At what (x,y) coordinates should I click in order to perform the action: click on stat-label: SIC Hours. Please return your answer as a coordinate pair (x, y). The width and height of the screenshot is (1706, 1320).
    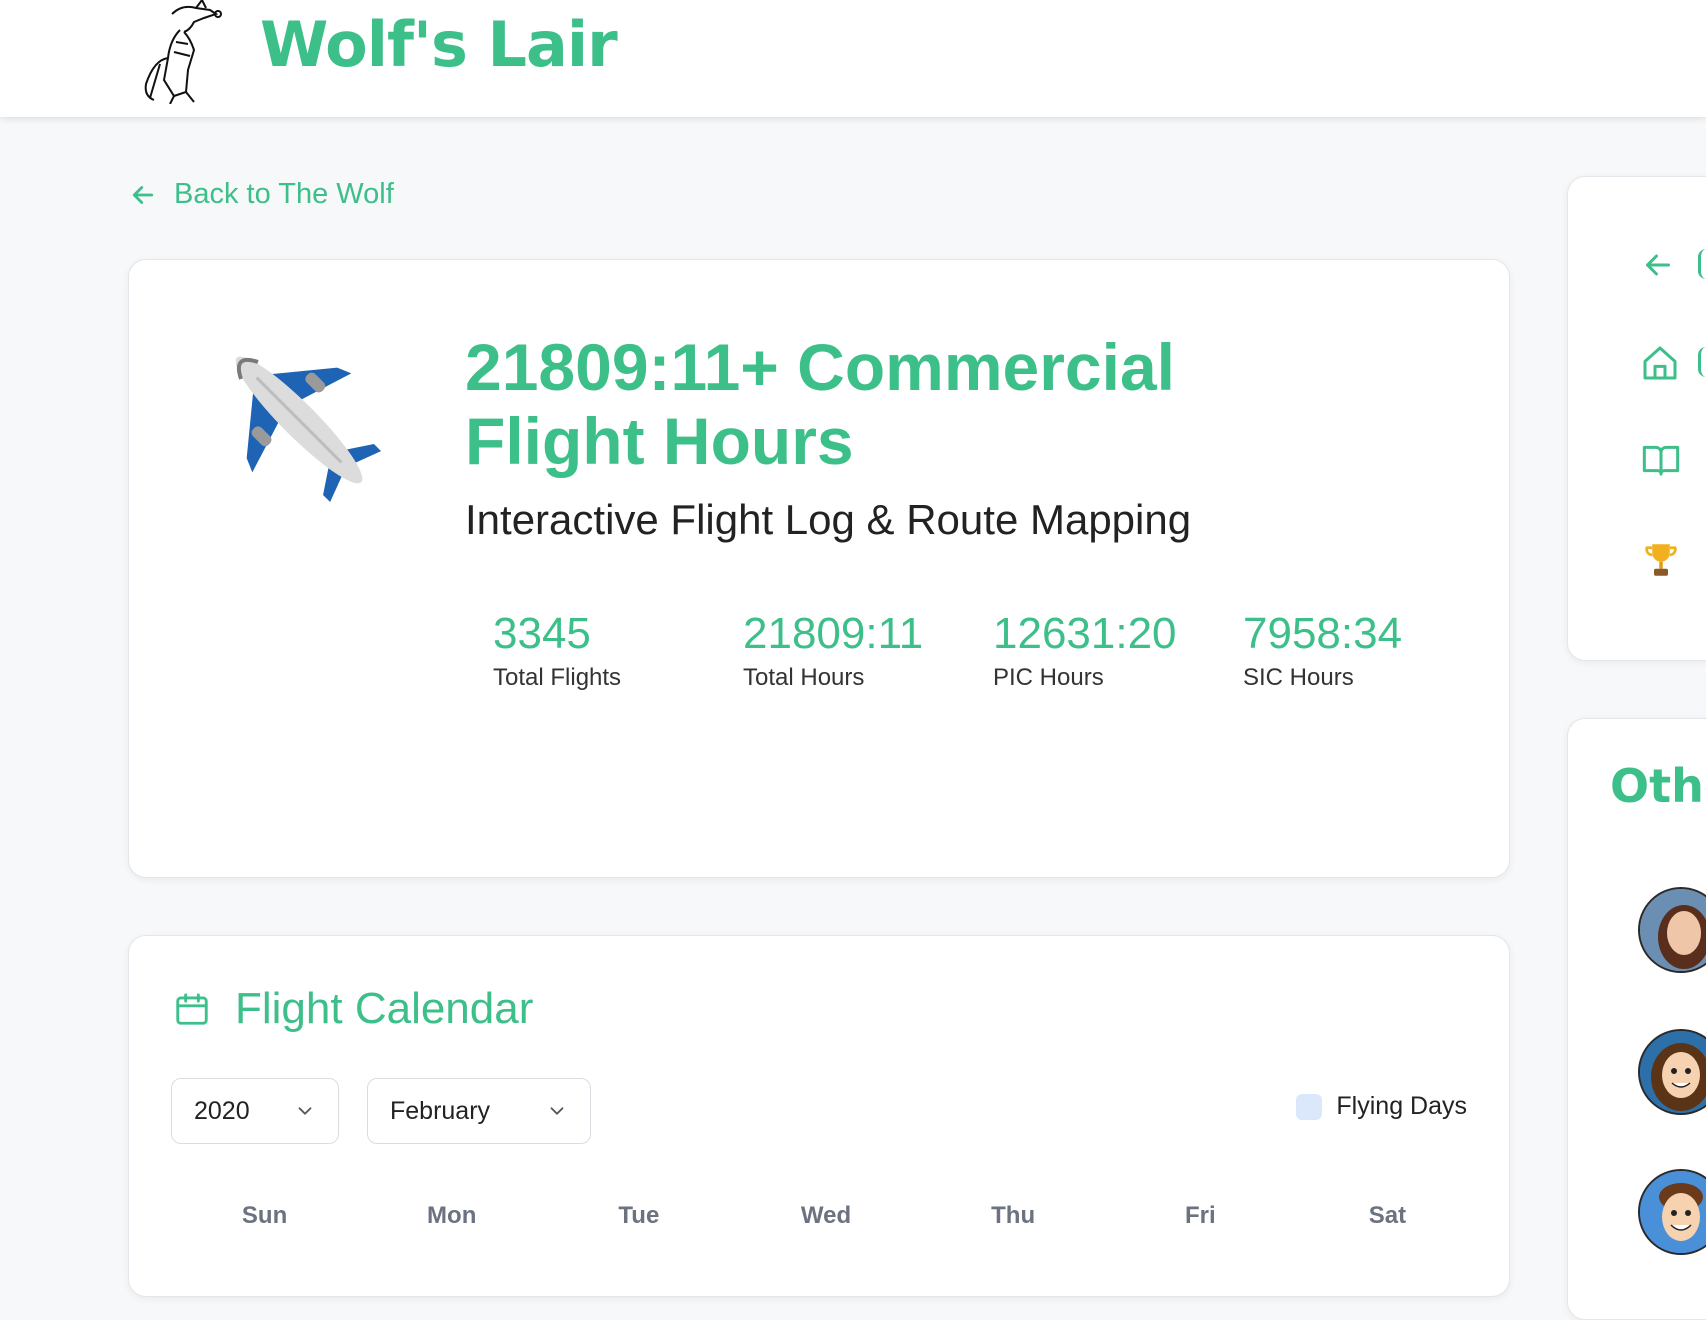
    Looking at the image, I should click on (1298, 677).